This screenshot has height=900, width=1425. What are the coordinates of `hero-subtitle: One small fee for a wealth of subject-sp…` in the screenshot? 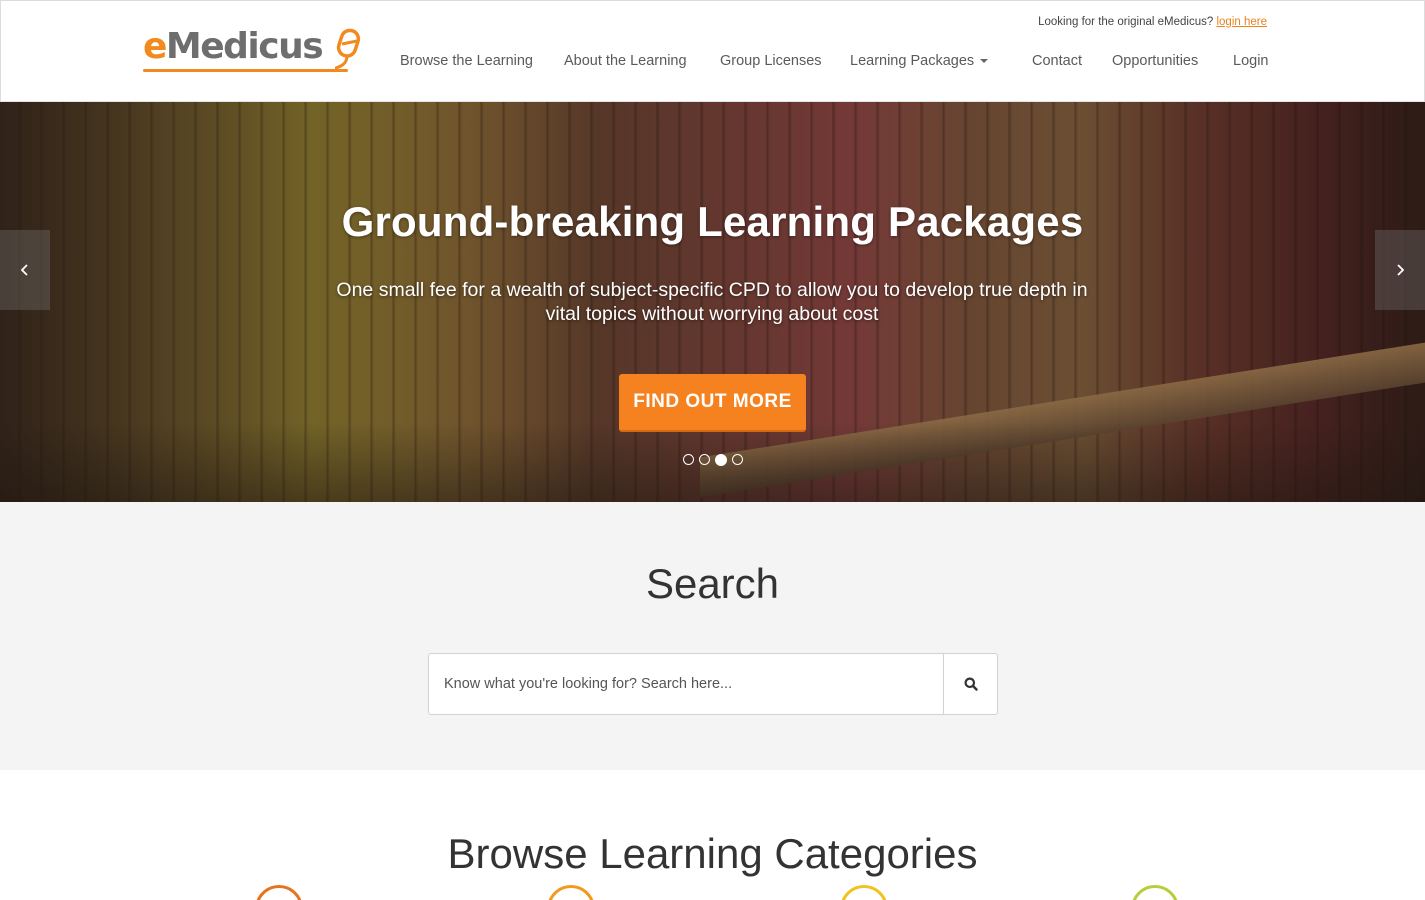 It's located at (712, 302).